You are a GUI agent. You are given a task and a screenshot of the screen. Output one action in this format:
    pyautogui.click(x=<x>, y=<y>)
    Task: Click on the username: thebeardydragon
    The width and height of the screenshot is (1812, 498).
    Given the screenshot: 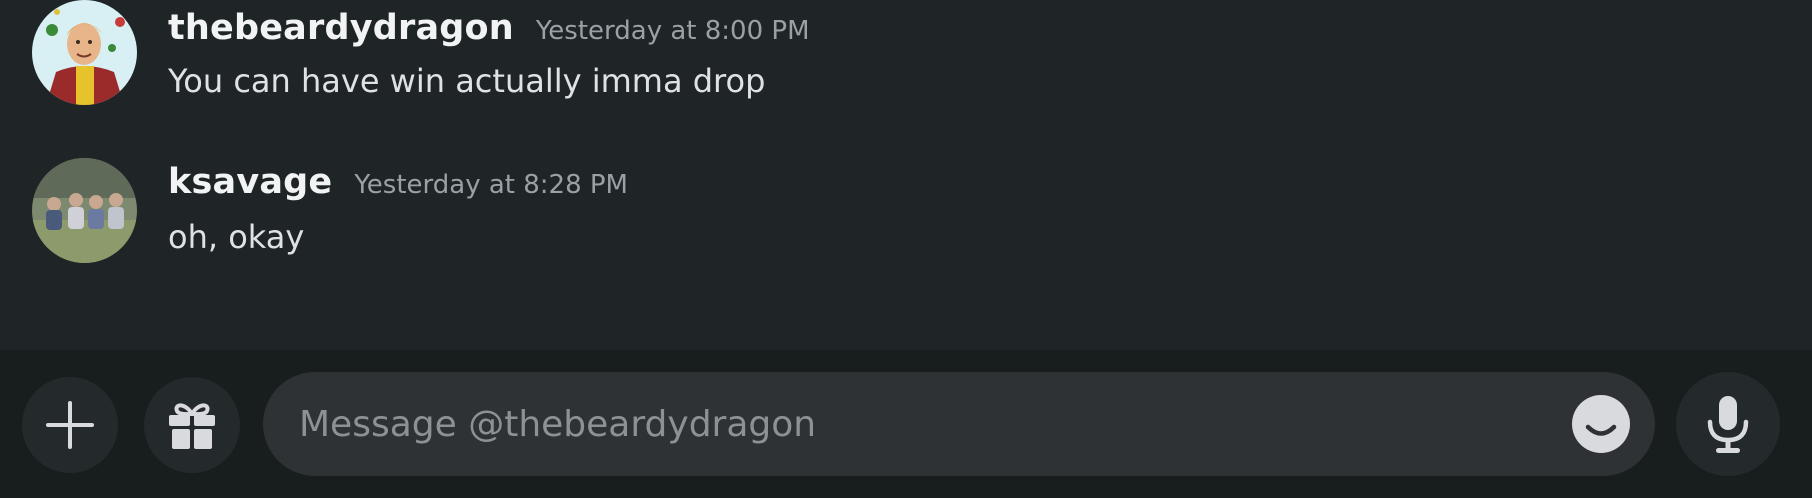 What is the action you would take?
    pyautogui.click(x=341, y=28)
    